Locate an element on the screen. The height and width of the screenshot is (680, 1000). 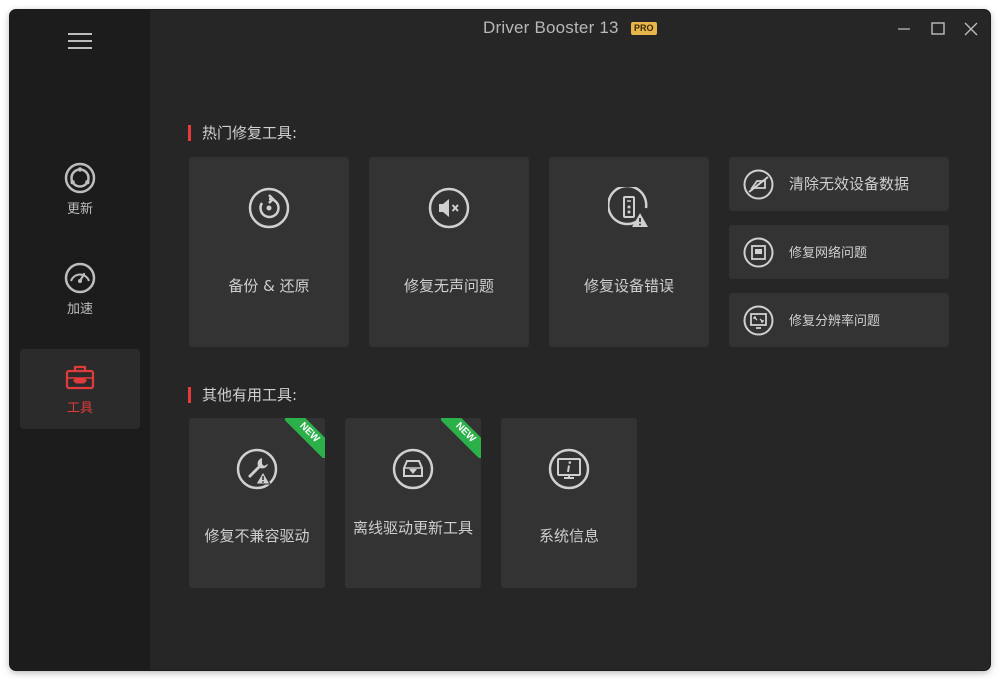
sidebar-item-speedup: 加速 is located at coordinates (80, 290).